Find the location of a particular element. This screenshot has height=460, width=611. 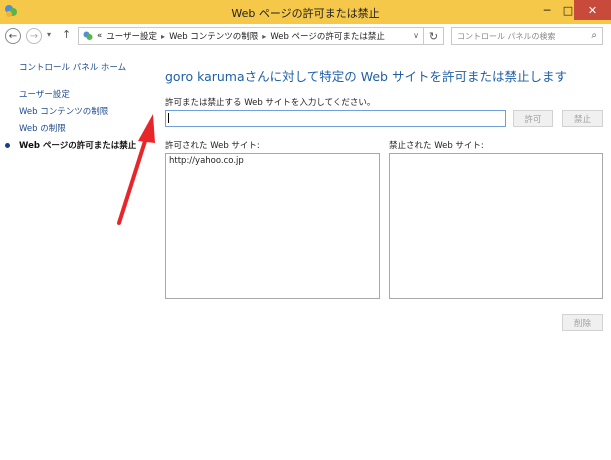

sidebar-item-web-restriction: Web の制限 is located at coordinates (42, 128).